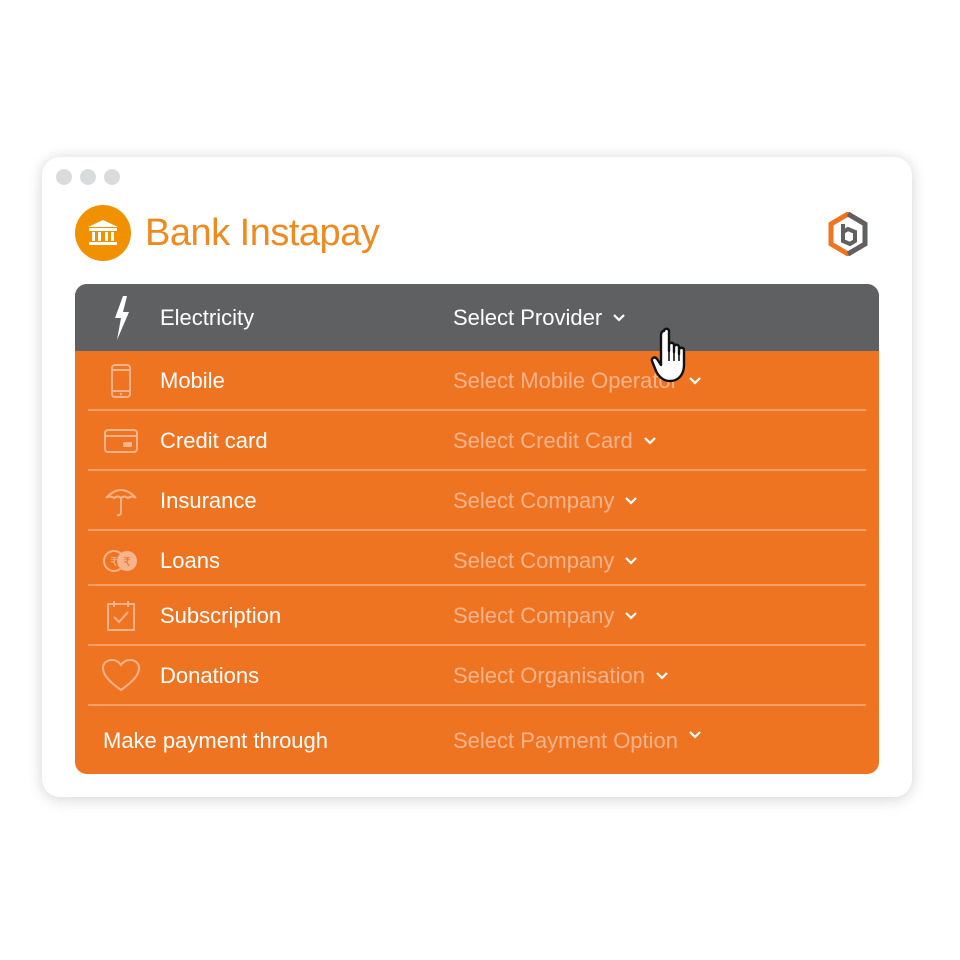  I want to click on window-controls, so click(88, 177).